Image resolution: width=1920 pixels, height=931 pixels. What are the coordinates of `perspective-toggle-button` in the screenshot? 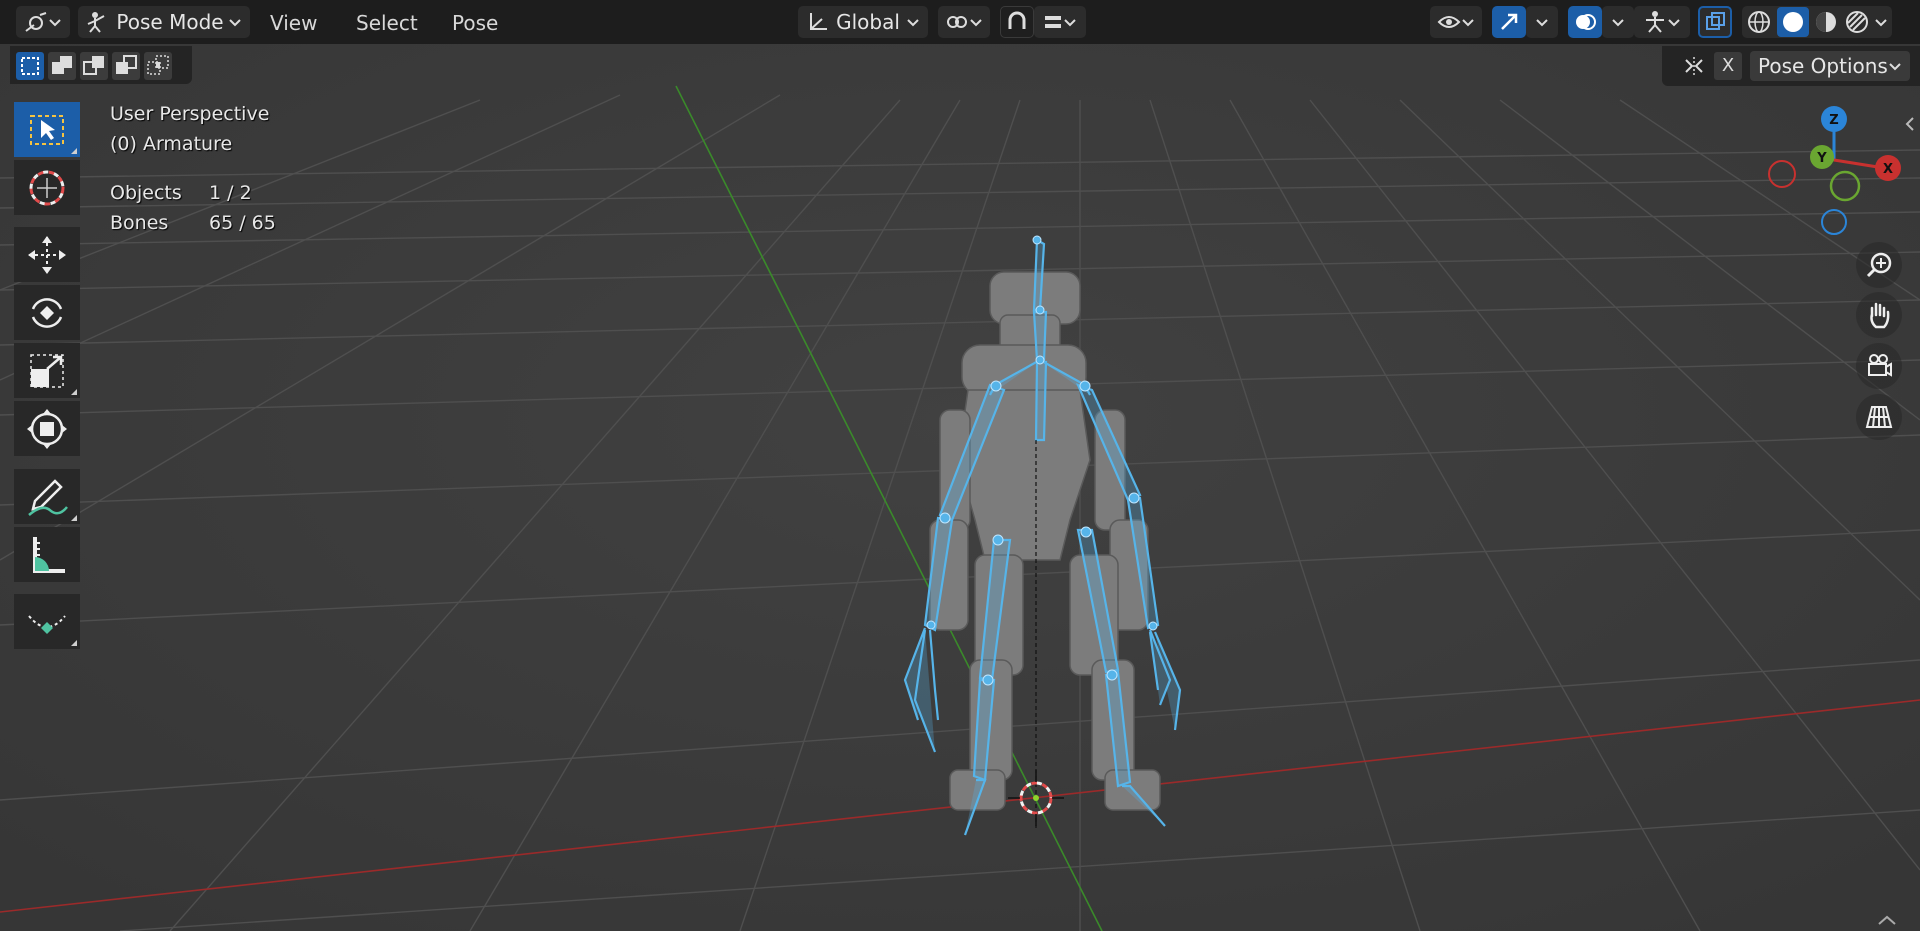 It's located at (1879, 417).